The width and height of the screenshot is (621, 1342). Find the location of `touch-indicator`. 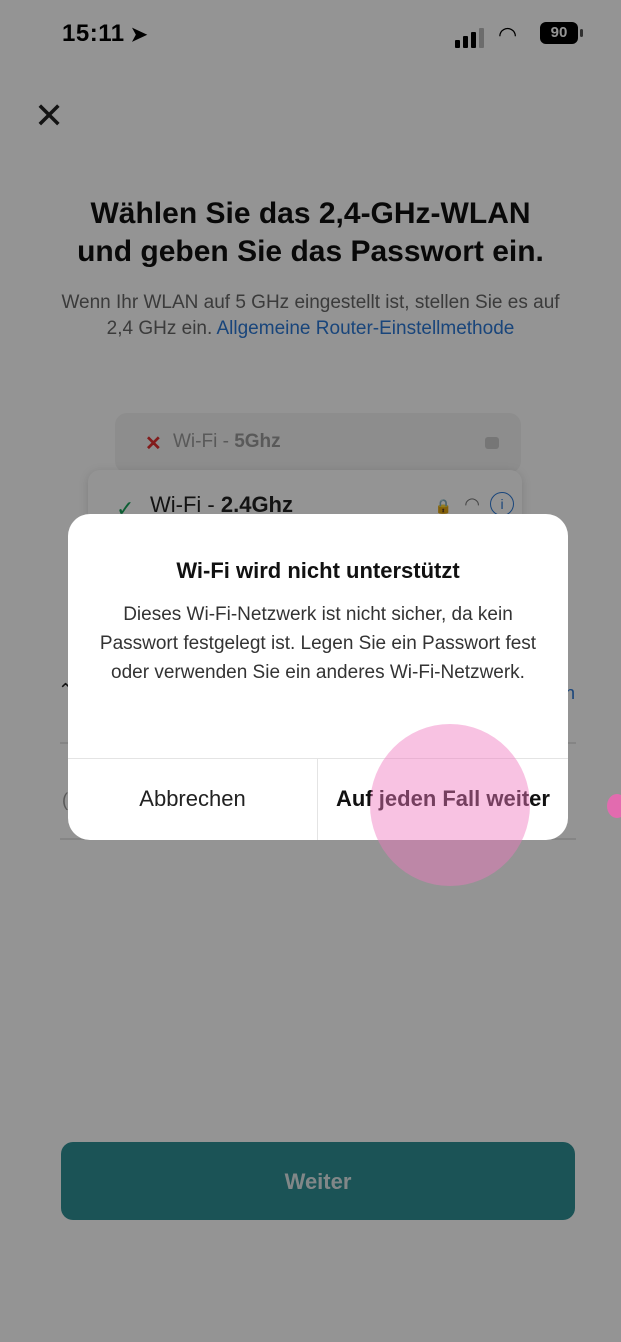

touch-indicator is located at coordinates (450, 805).